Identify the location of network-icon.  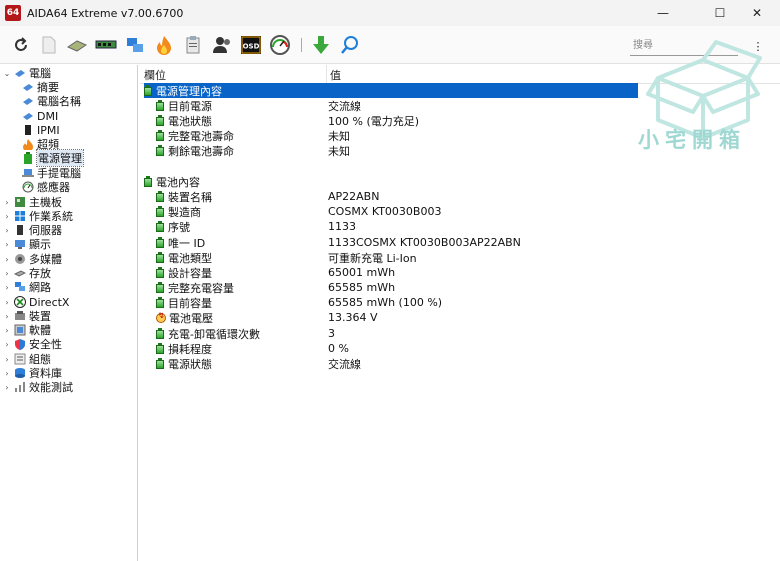
(135, 45).